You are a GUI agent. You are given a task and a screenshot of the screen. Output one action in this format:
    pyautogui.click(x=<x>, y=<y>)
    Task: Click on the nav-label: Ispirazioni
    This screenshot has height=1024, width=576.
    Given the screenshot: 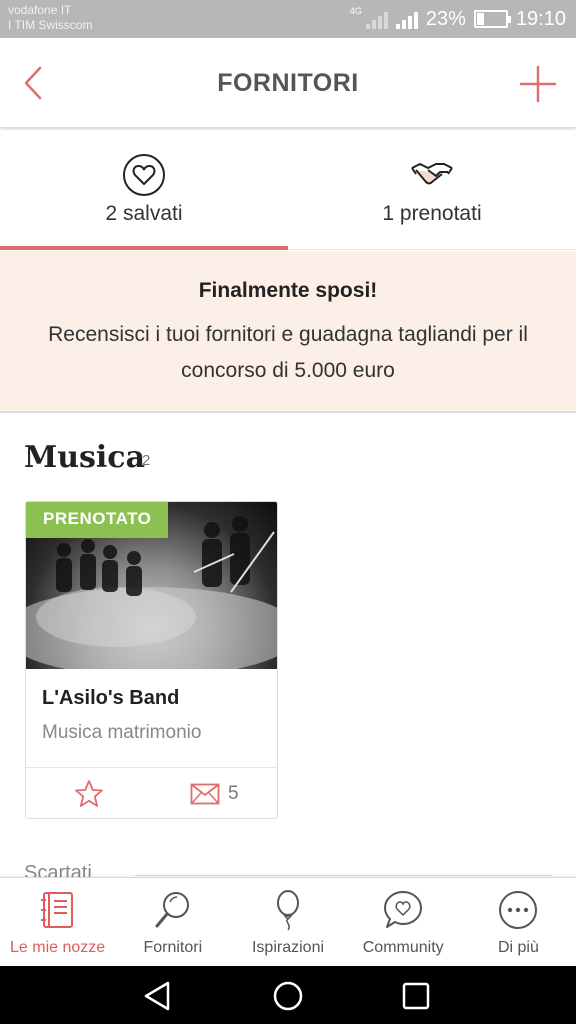 What is the action you would take?
    pyautogui.click(x=288, y=947)
    